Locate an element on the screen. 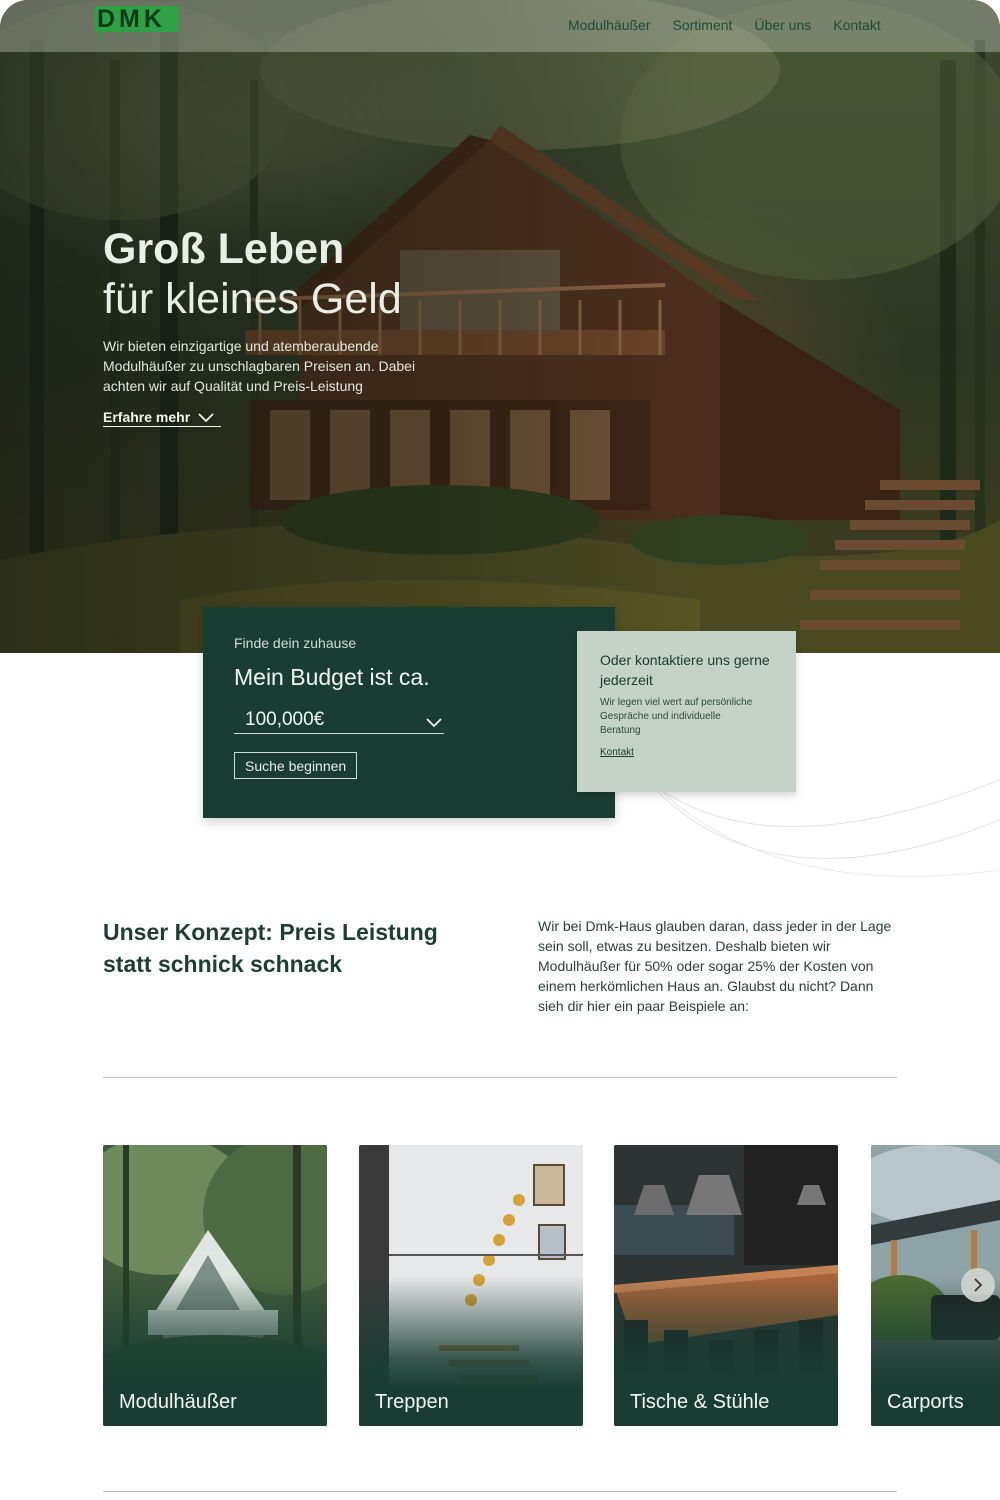 This screenshot has width=1000, height=1500. nav-links: Modulhäußer Sortiment Über uns Kontakt is located at coordinates (724, 25).